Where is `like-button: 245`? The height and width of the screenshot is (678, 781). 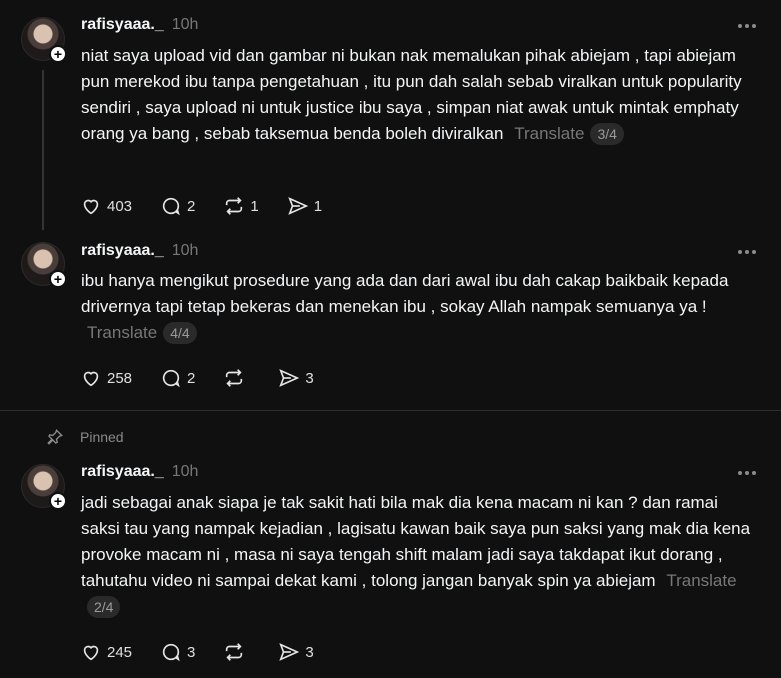 like-button: 245 is located at coordinates (106, 652).